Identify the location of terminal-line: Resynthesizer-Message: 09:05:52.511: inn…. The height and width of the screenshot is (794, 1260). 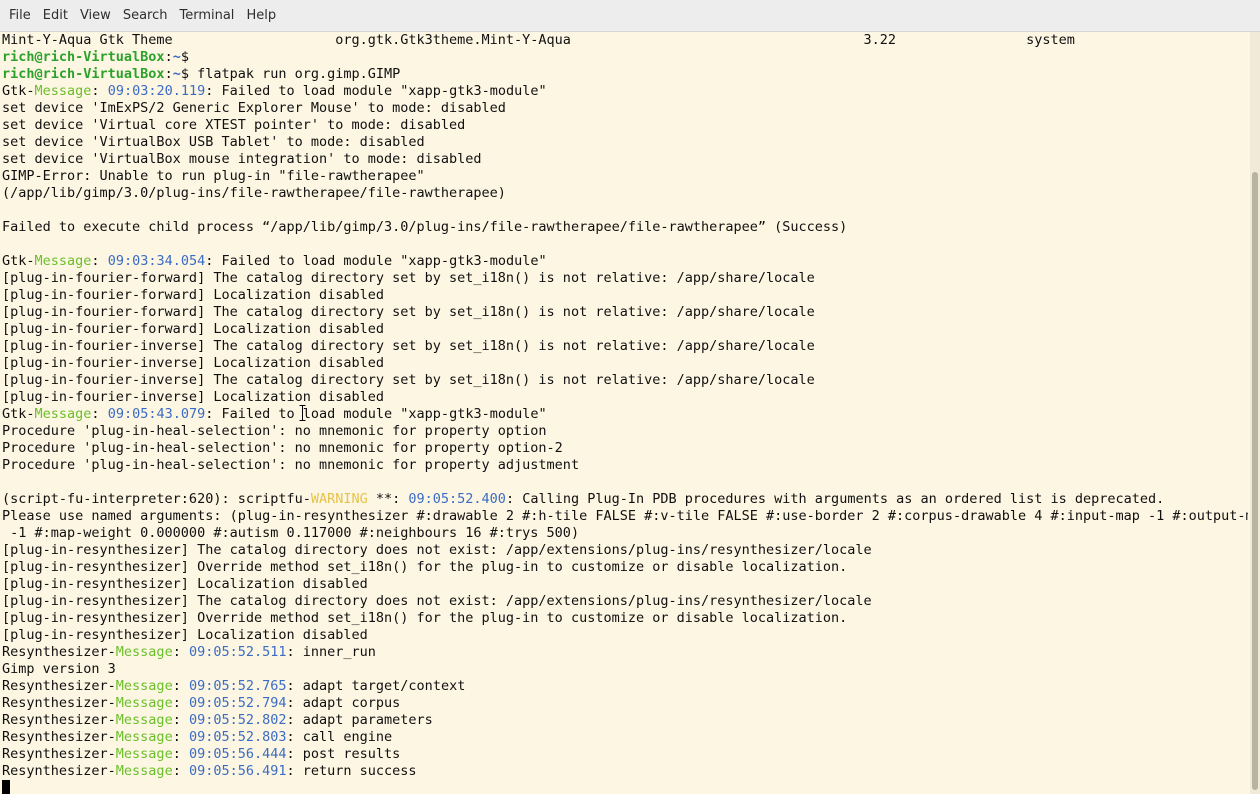
(625, 652).